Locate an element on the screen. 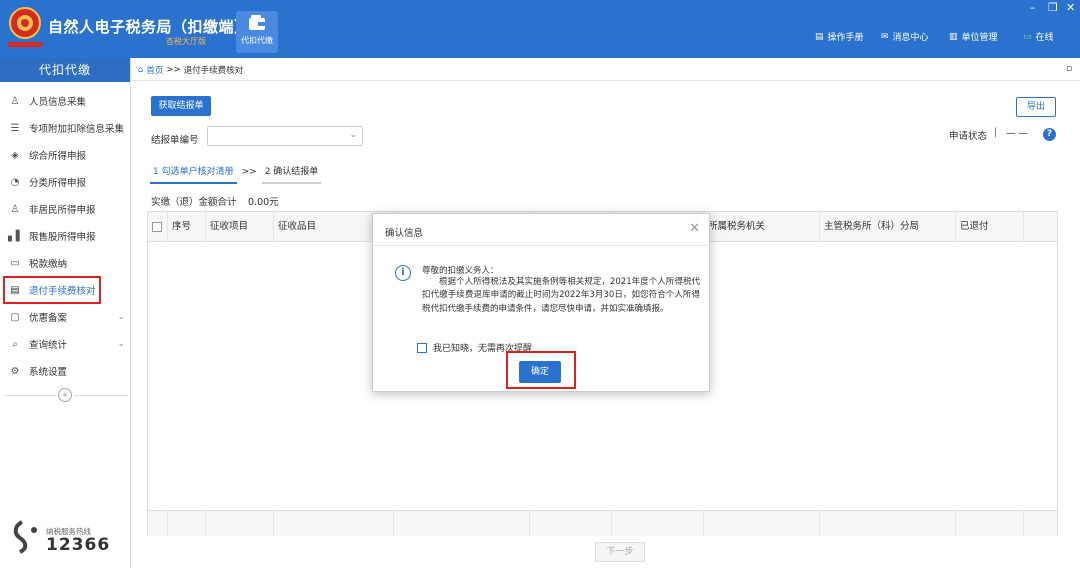 The height and width of the screenshot is (568, 1080). sidebar-item-settings: ⚙ 系统设置 is located at coordinates (65, 371).